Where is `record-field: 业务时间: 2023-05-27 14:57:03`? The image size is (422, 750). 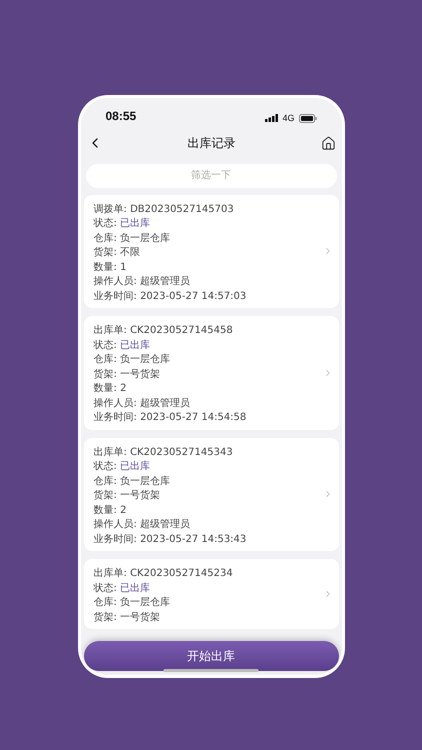
record-field: 业务时间: 2023-05-27 14:57:03 is located at coordinates (170, 297).